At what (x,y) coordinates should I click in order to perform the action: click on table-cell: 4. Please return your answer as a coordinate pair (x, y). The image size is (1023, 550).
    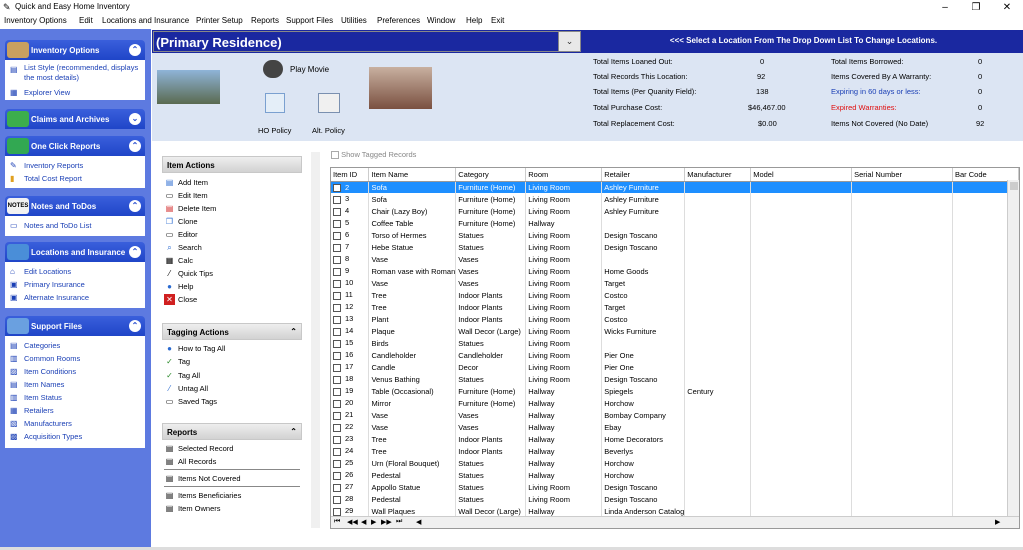
    Looking at the image, I should click on (350, 211).